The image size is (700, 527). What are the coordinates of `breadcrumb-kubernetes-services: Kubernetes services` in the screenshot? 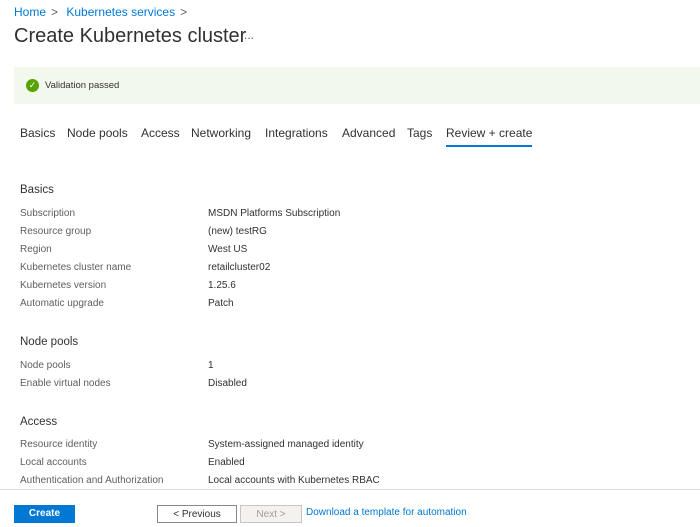 It's located at (120, 12).